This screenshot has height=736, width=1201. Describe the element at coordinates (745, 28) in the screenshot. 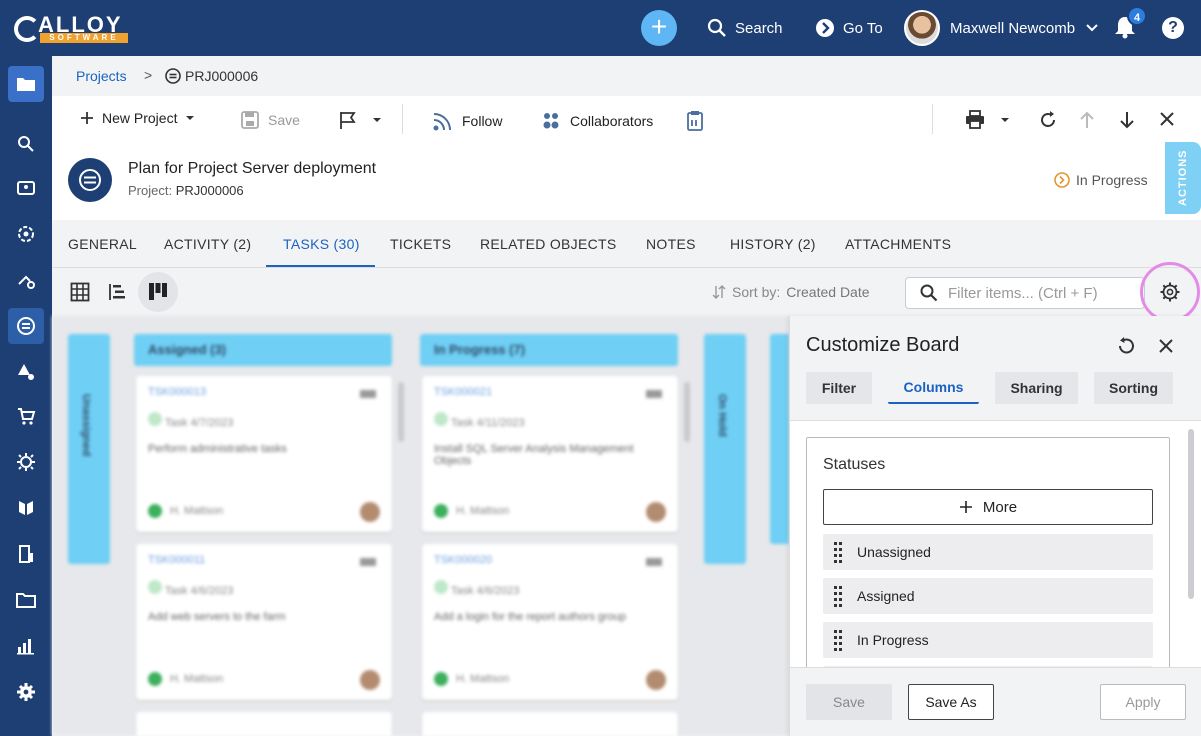

I see `search-button: Search` at that location.